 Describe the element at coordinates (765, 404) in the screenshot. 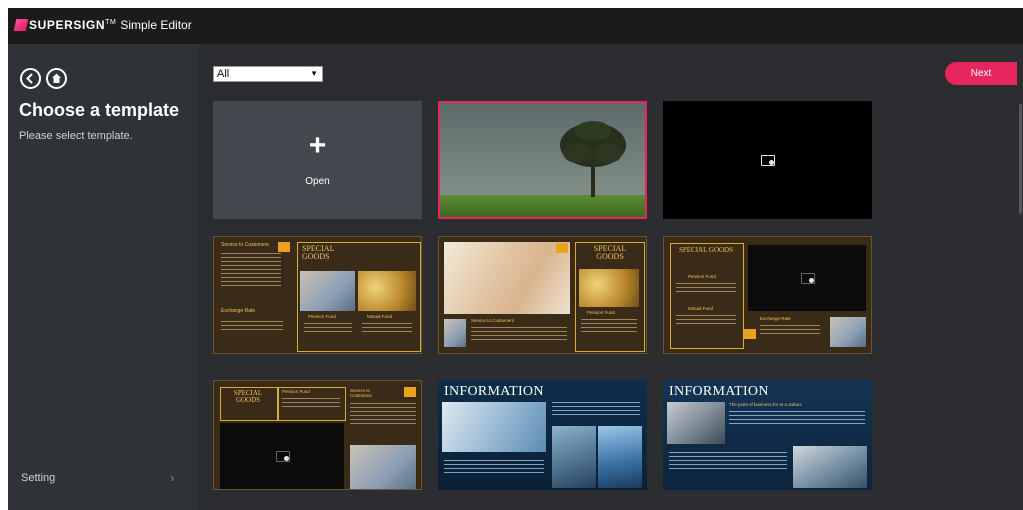

I see `info-subheading: The point of business for to a Joburs` at that location.